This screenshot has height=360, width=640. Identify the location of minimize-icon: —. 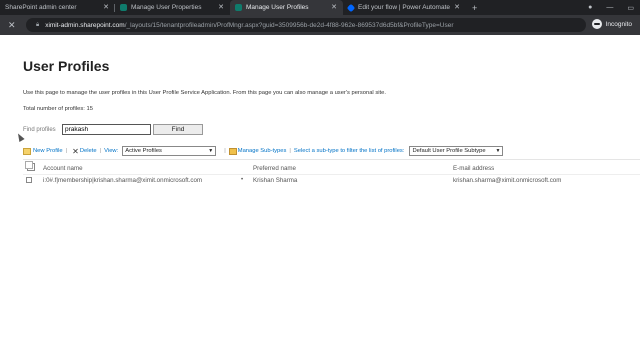
(609, 7).